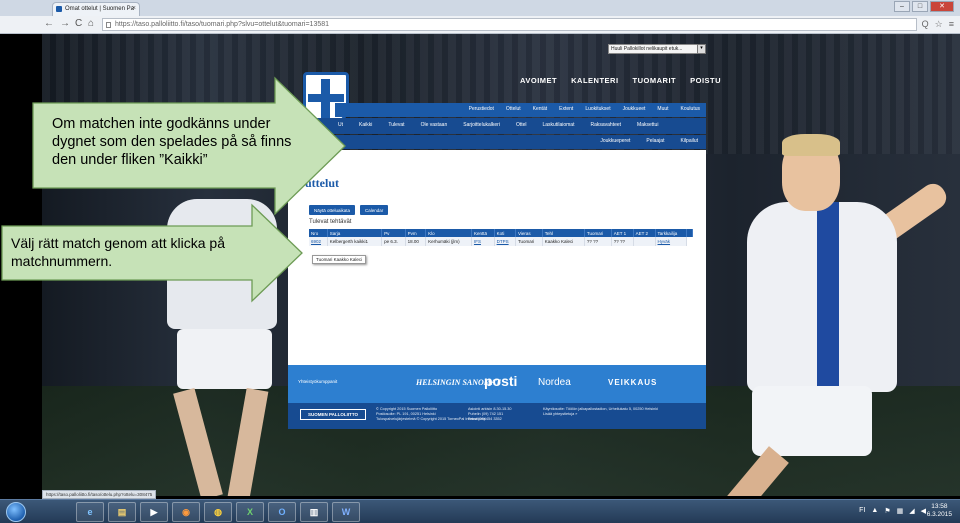 This screenshot has height=523, width=960. I want to click on firefox-icon: ◉, so click(186, 512).